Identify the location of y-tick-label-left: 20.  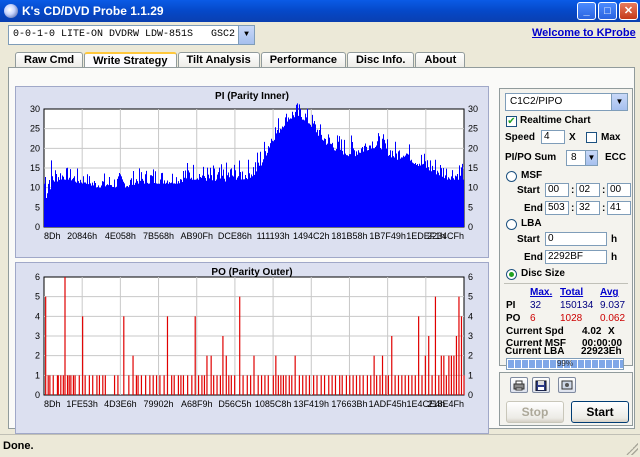
(35, 148).